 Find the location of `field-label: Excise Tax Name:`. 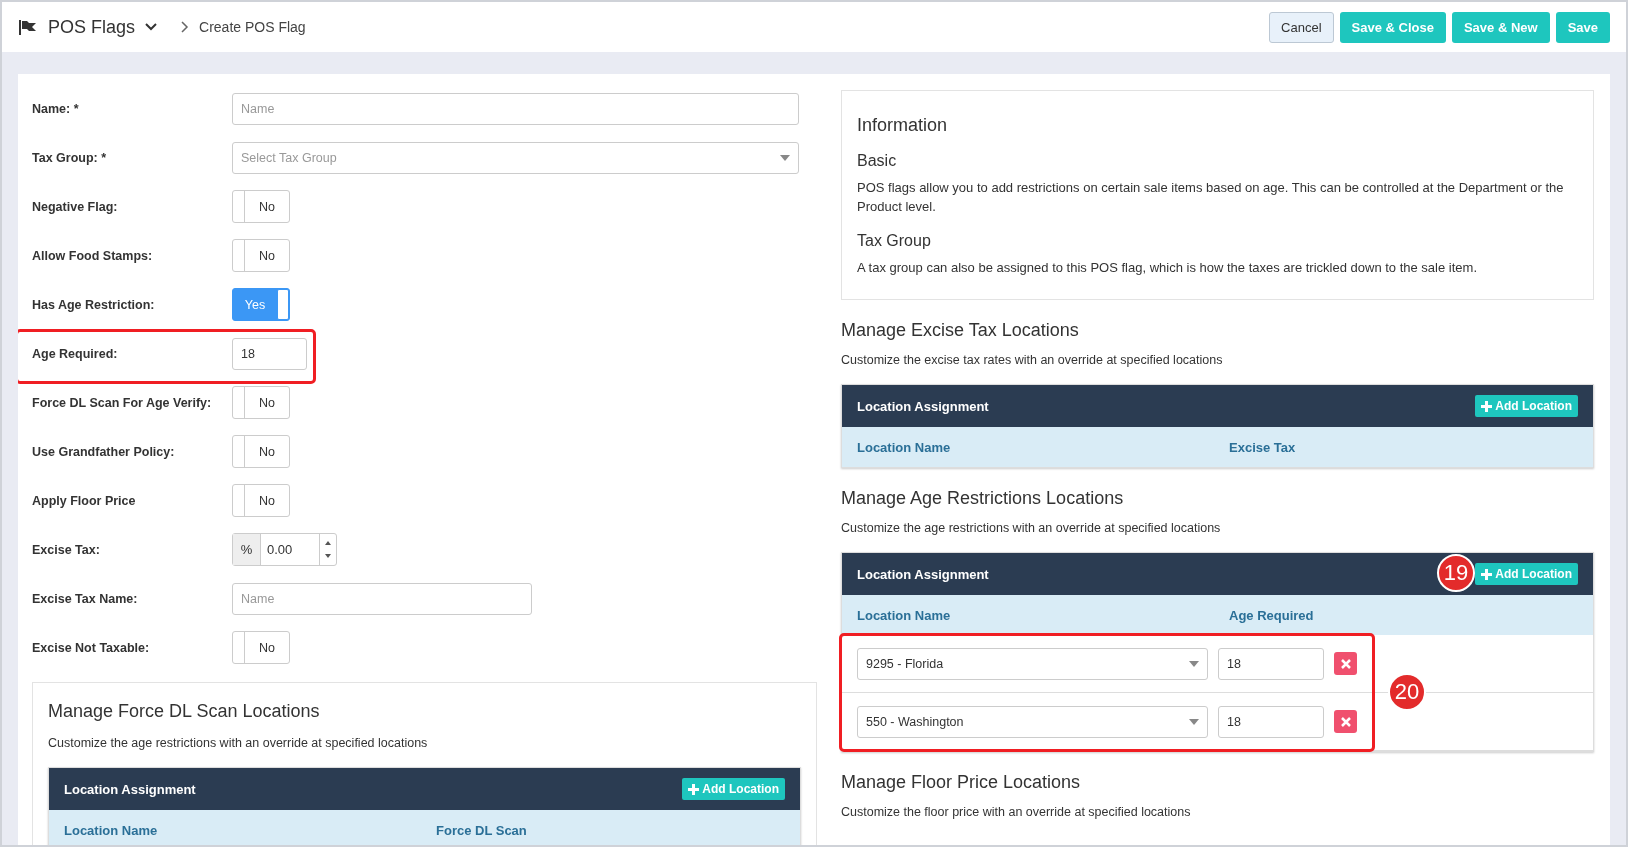

field-label: Excise Tax Name: is located at coordinates (85, 598).